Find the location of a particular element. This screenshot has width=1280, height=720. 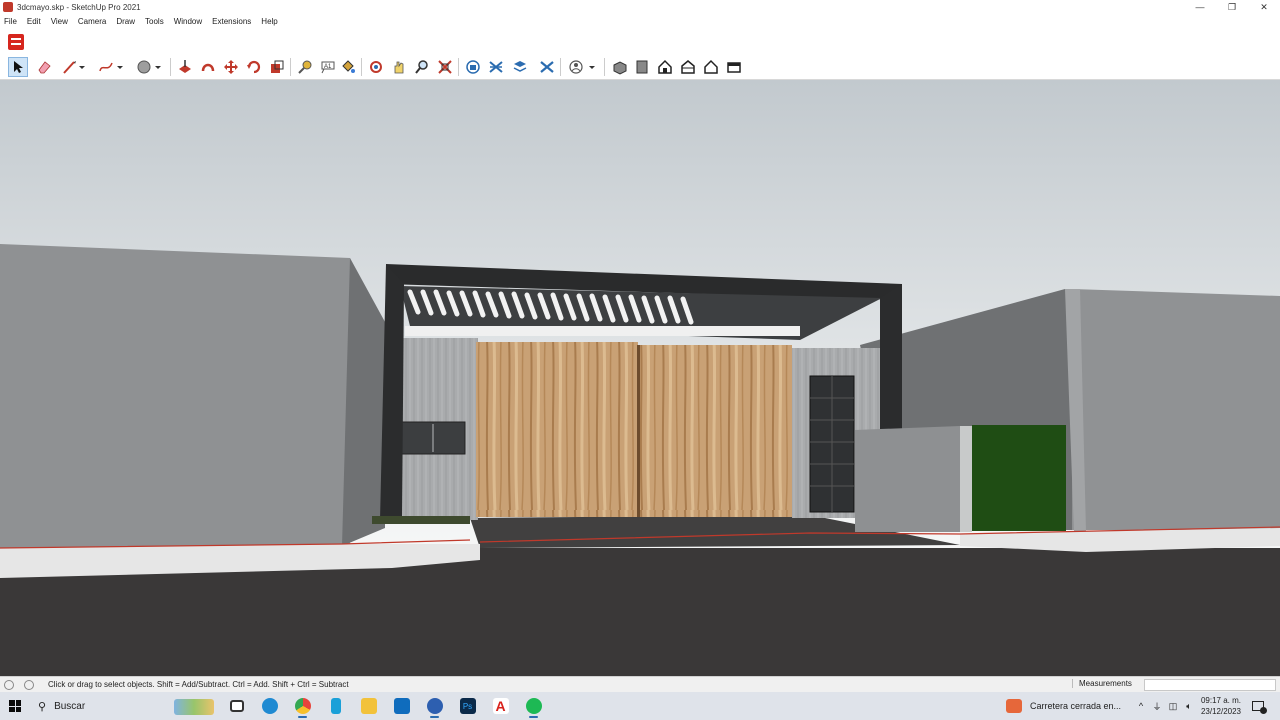

eraser-tool-button is located at coordinates (44, 67).